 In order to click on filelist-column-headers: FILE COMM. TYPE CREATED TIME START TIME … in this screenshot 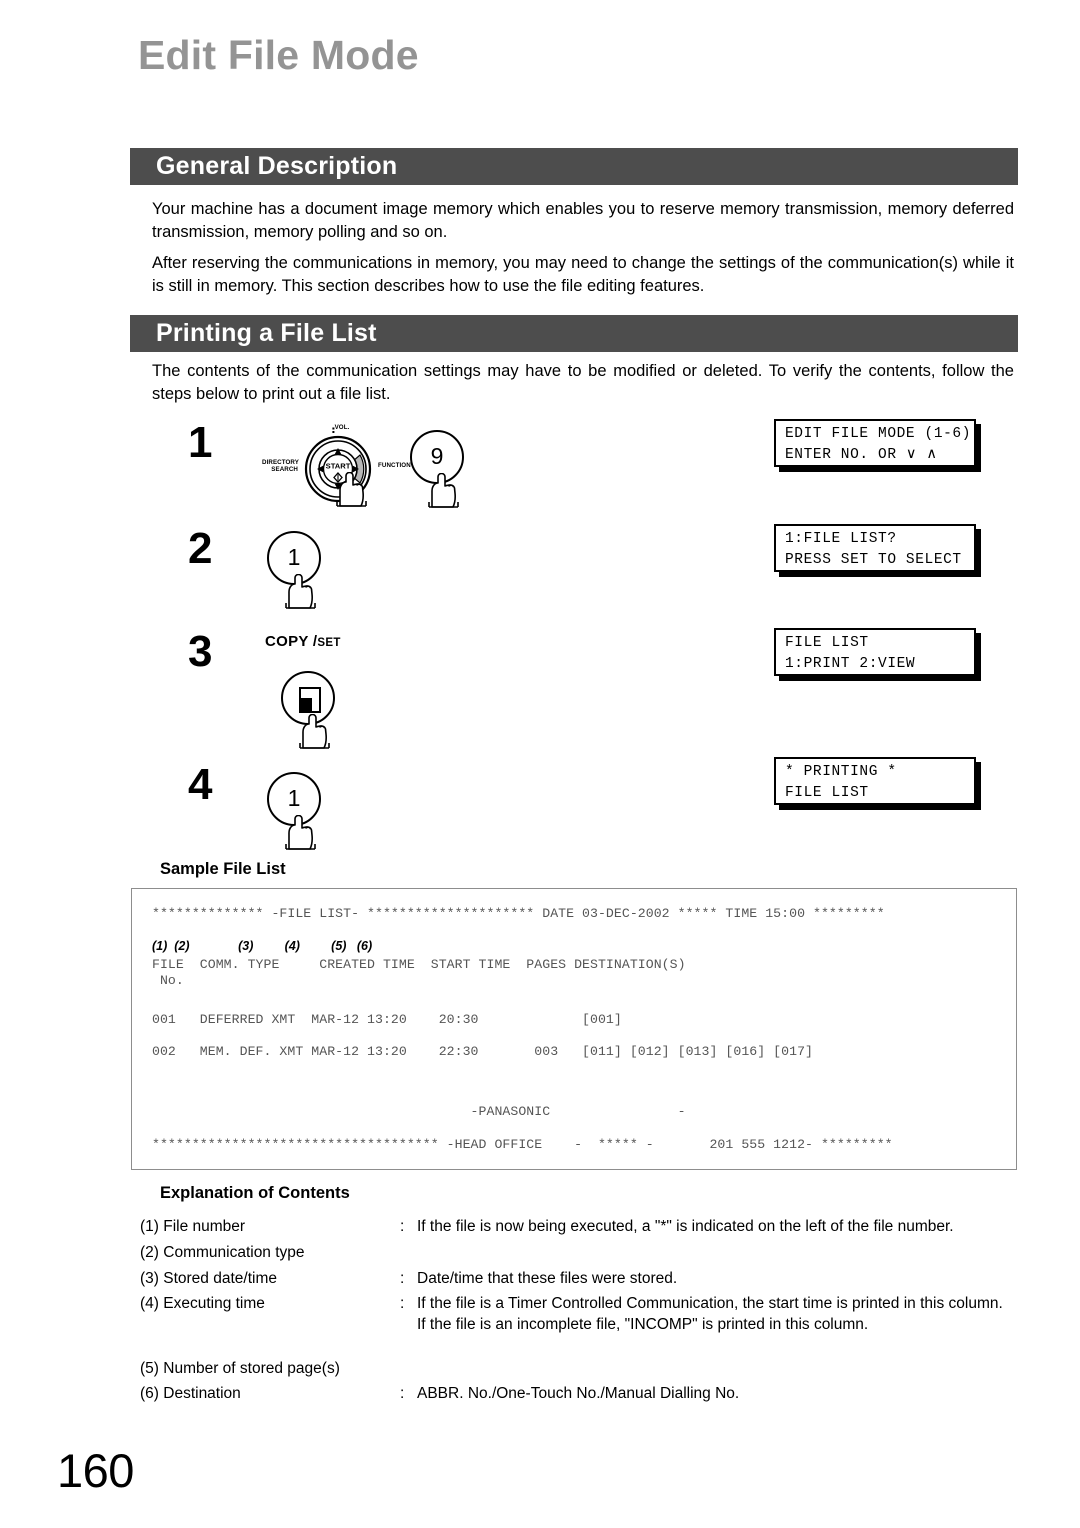, I will do `click(419, 964)`.